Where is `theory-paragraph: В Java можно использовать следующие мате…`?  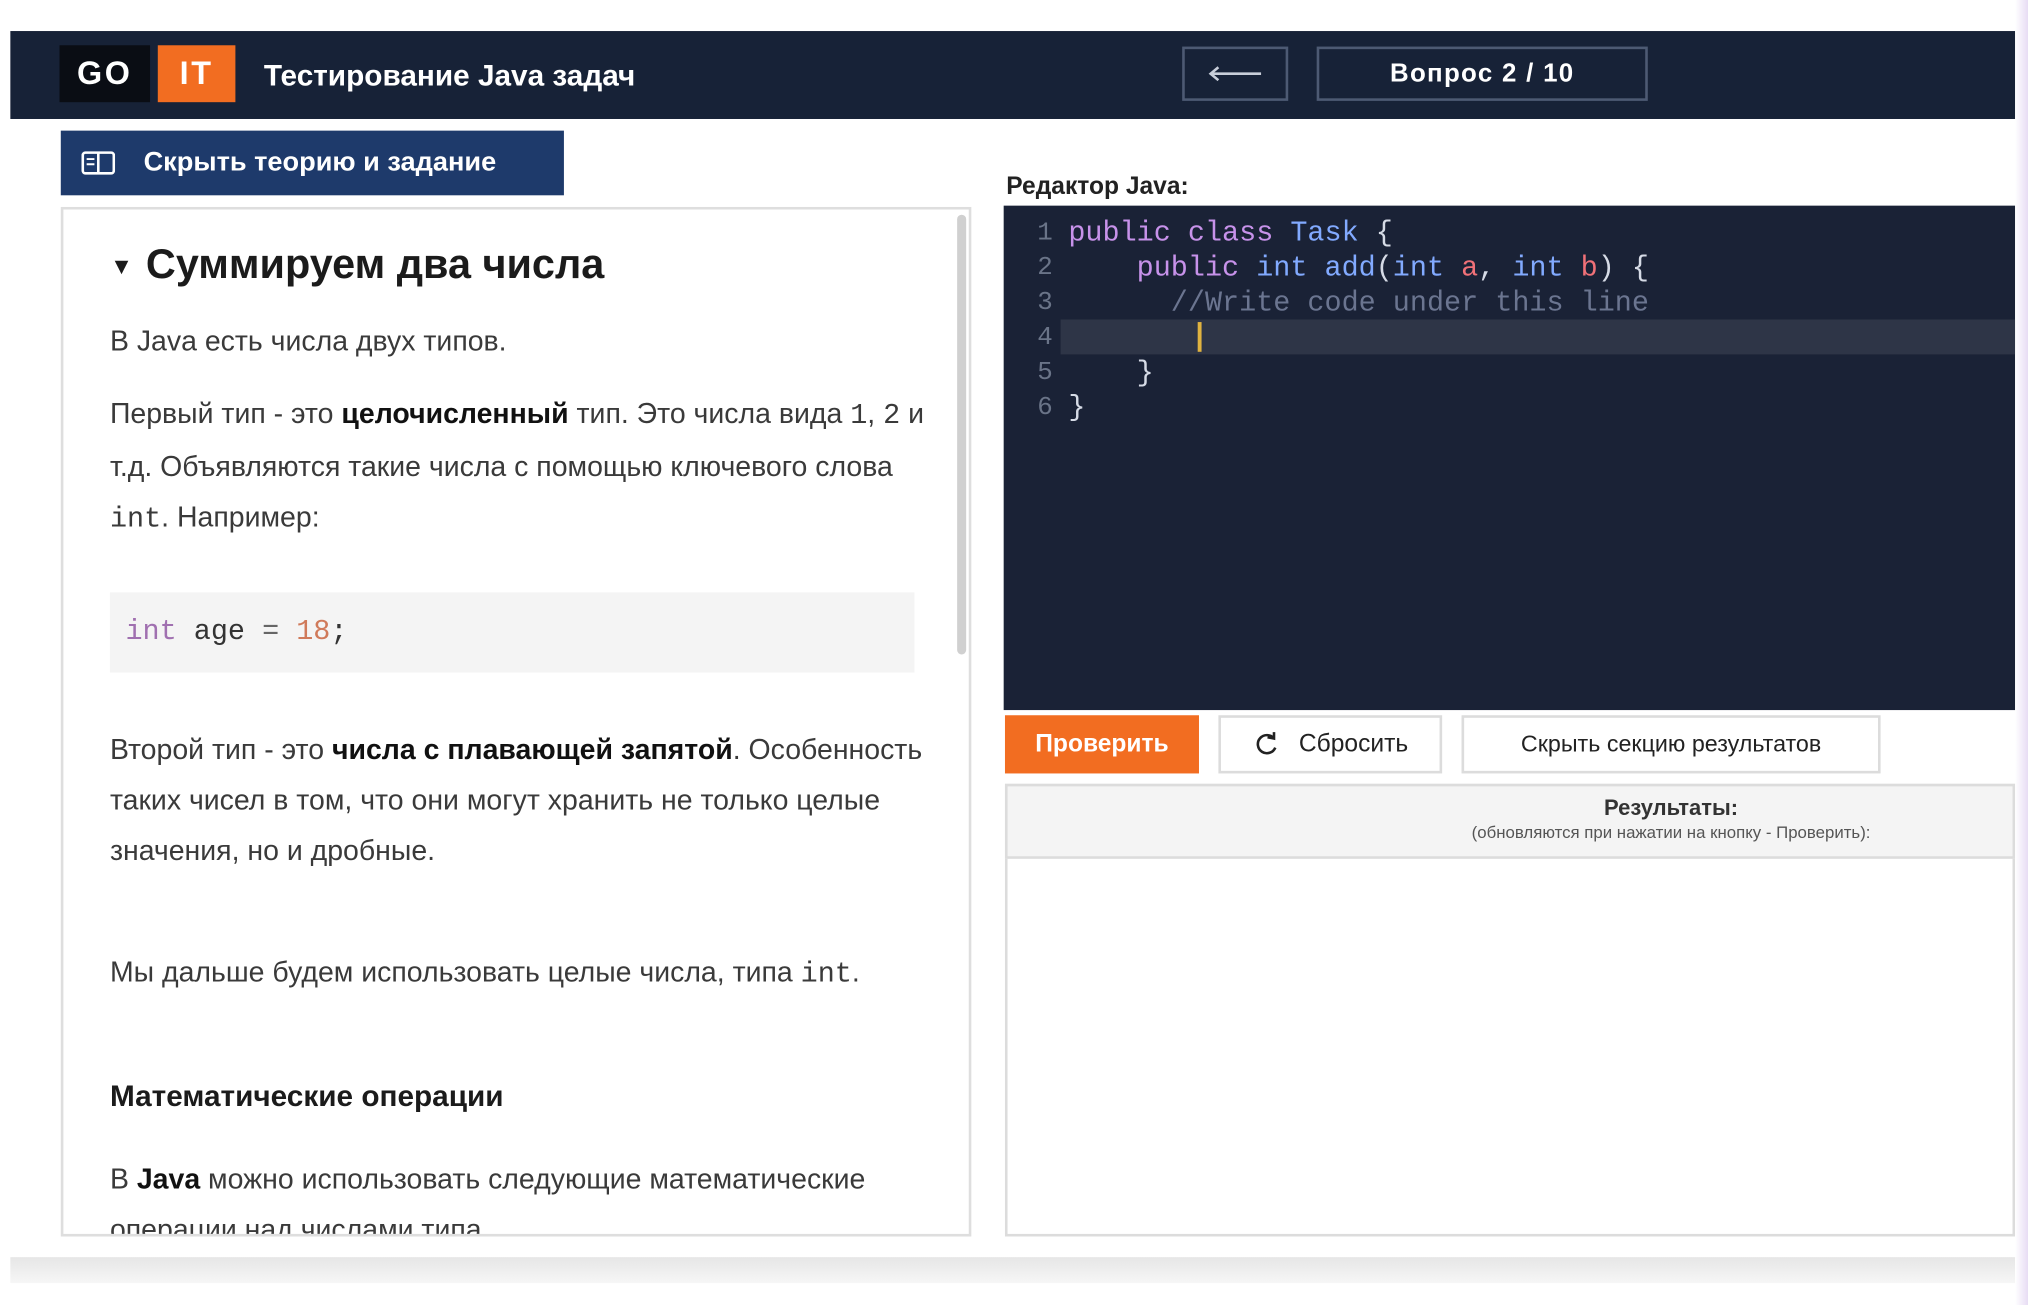
theory-paragraph: В Java можно использовать следующие мате… is located at coordinates (487, 1199).